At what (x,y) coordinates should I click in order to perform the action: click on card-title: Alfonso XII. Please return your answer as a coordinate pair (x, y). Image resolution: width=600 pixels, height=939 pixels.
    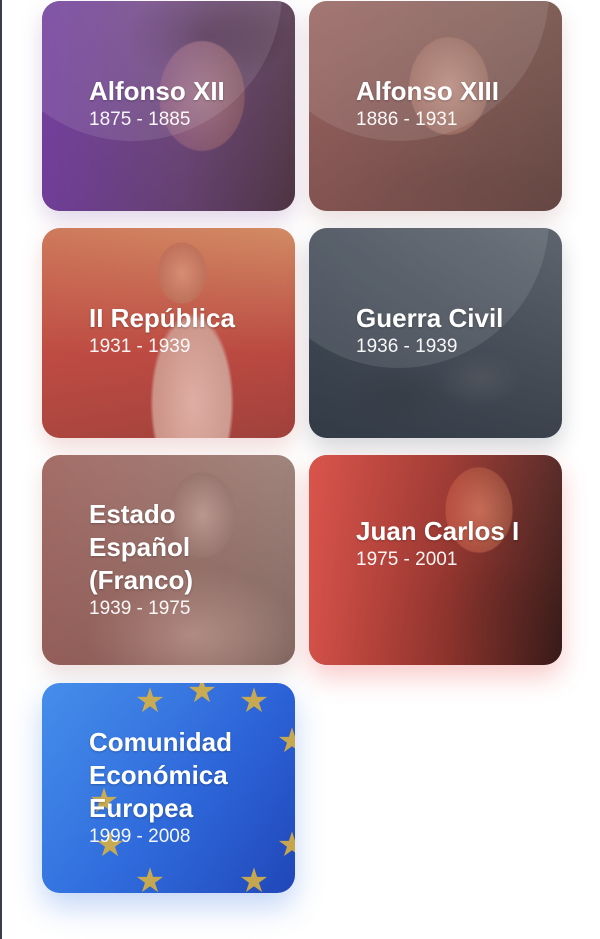
    Looking at the image, I should click on (157, 91).